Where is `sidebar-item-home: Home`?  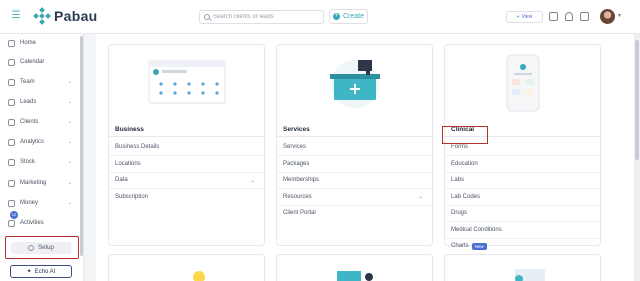 sidebar-item-home: Home is located at coordinates (41, 43).